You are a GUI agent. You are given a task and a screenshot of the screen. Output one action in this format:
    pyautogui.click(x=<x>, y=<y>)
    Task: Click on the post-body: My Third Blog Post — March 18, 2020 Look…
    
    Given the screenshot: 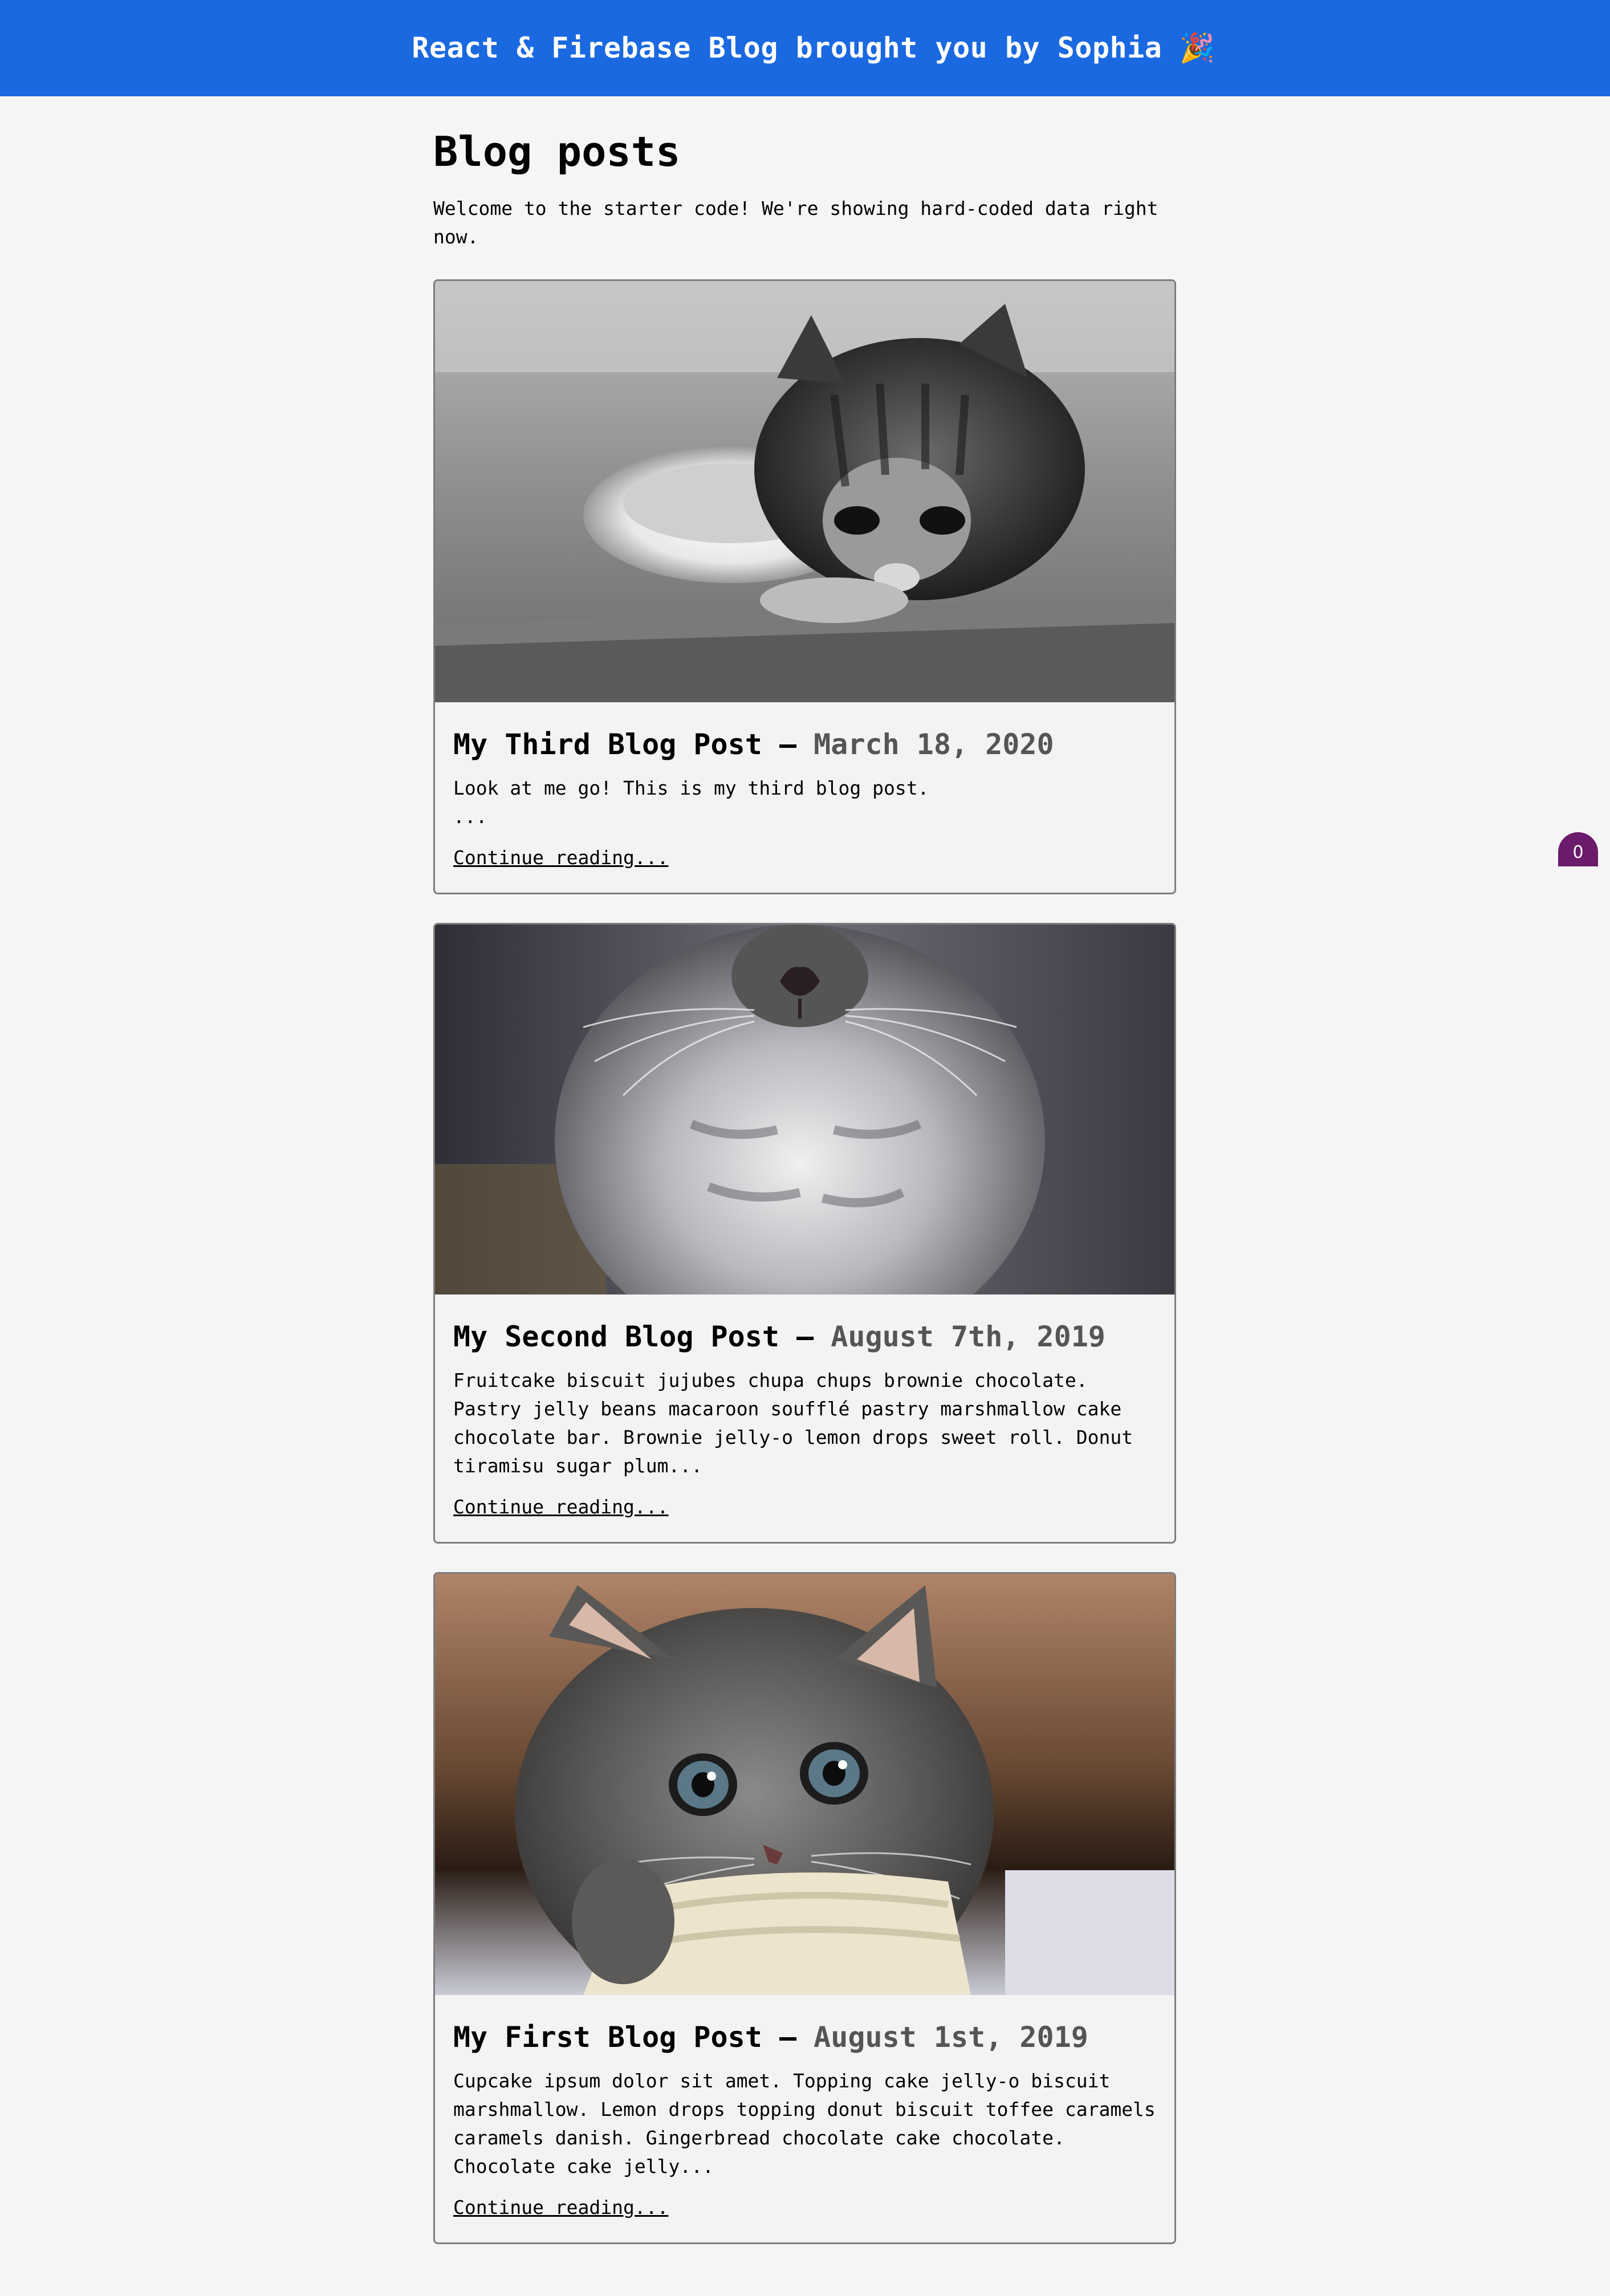 What is the action you would take?
    pyautogui.click(x=804, y=797)
    